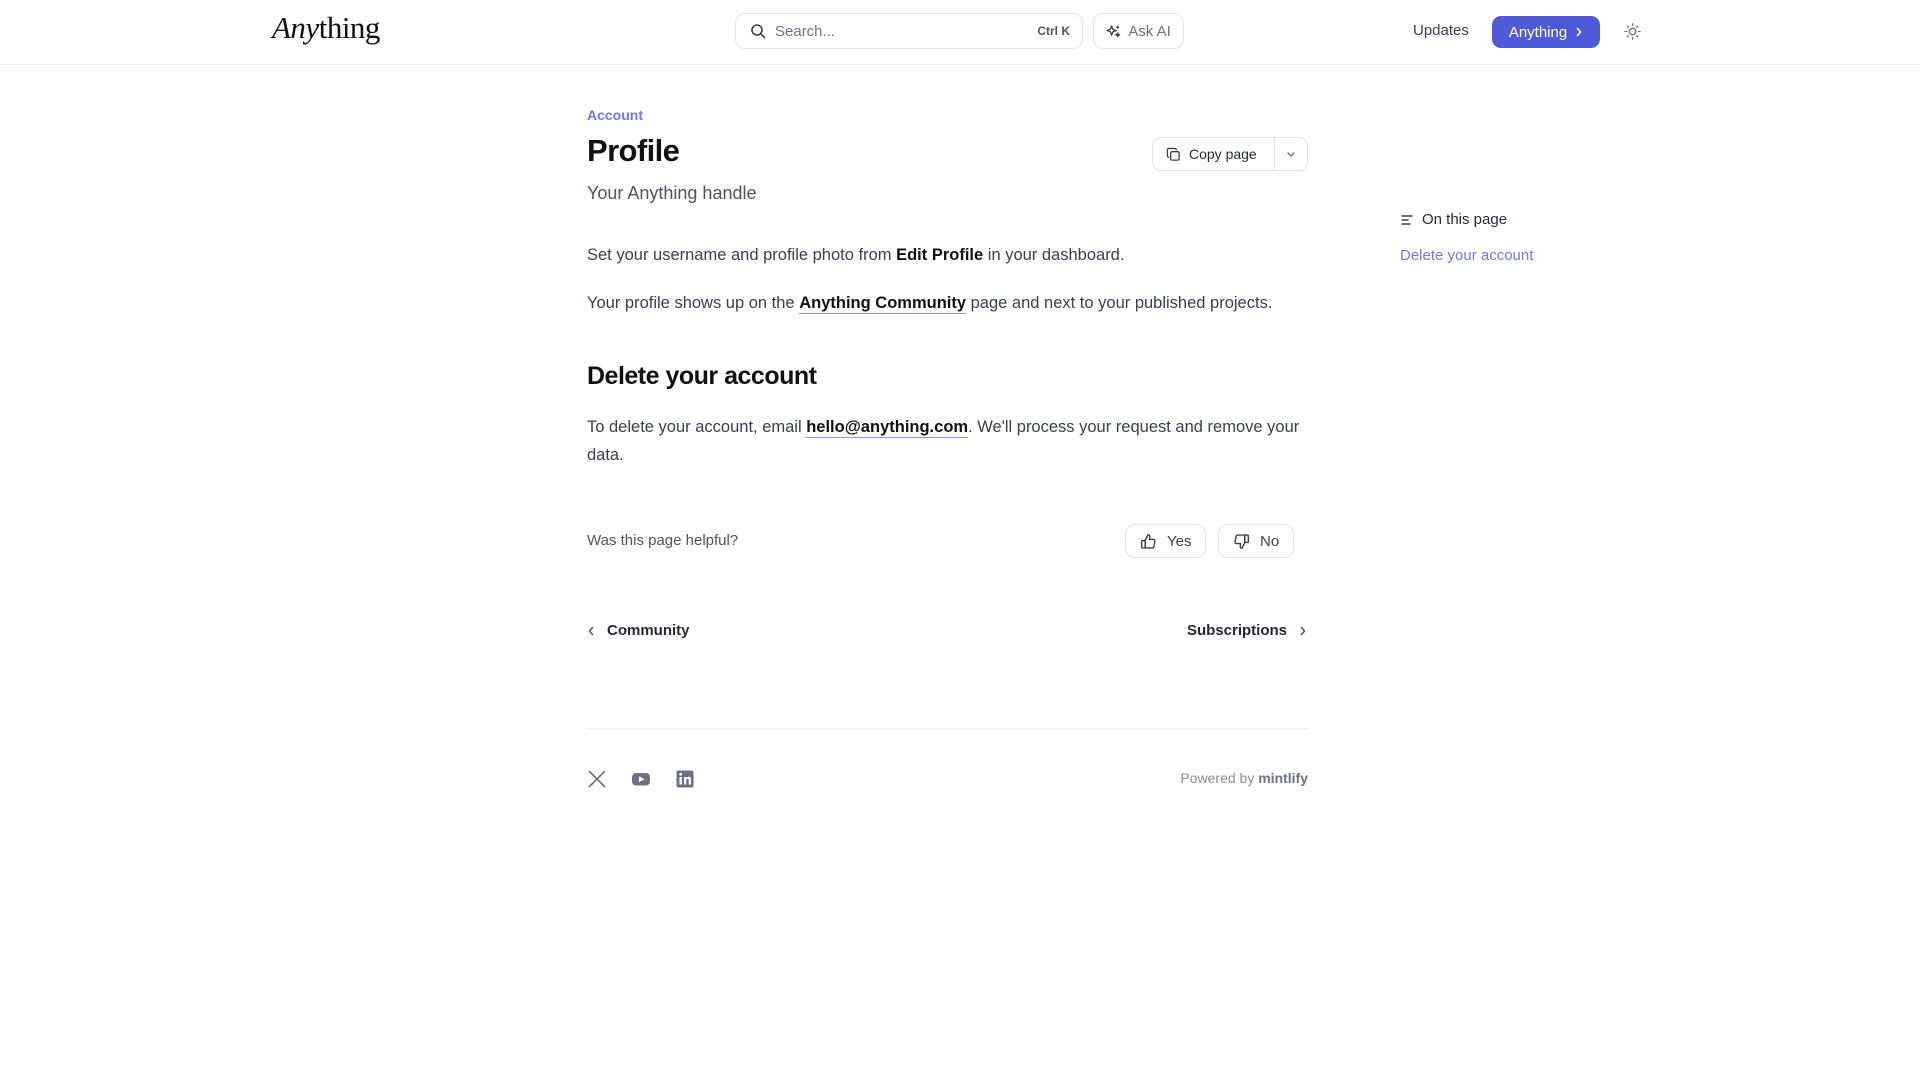 This screenshot has width=1920, height=1080. I want to click on search-icon, so click(758, 31).